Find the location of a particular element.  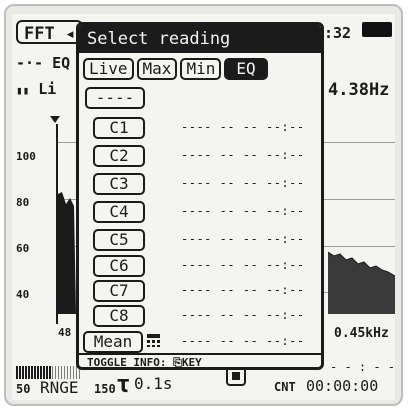

cursor-marker-icon is located at coordinates (55, 119).